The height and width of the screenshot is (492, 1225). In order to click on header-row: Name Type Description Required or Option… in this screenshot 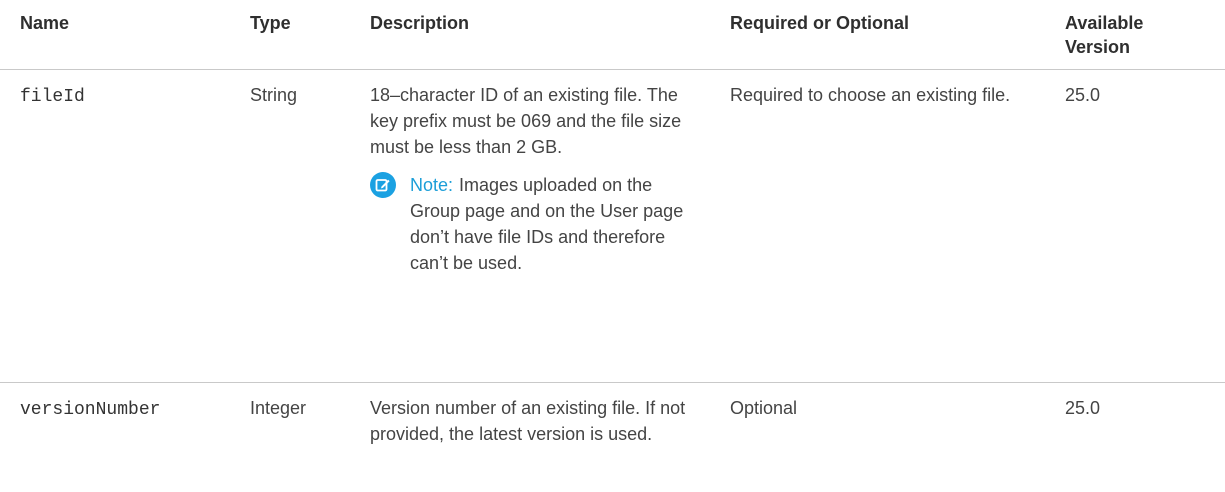, I will do `click(612, 35)`.